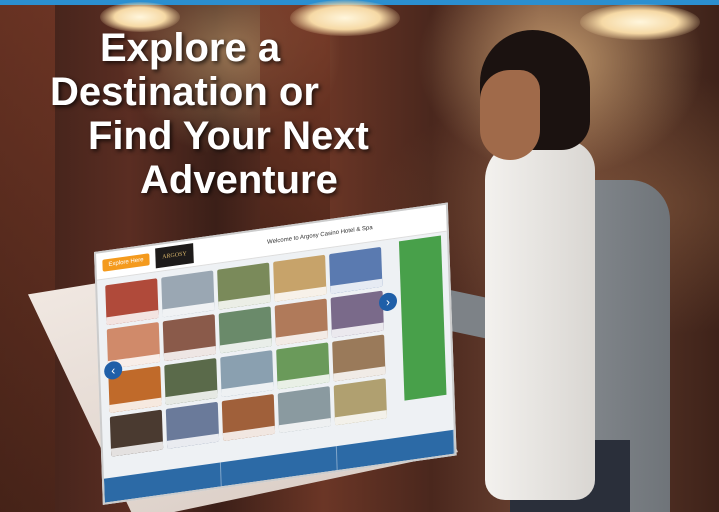 This screenshot has width=719, height=512. I want to click on face, so click(510, 115).